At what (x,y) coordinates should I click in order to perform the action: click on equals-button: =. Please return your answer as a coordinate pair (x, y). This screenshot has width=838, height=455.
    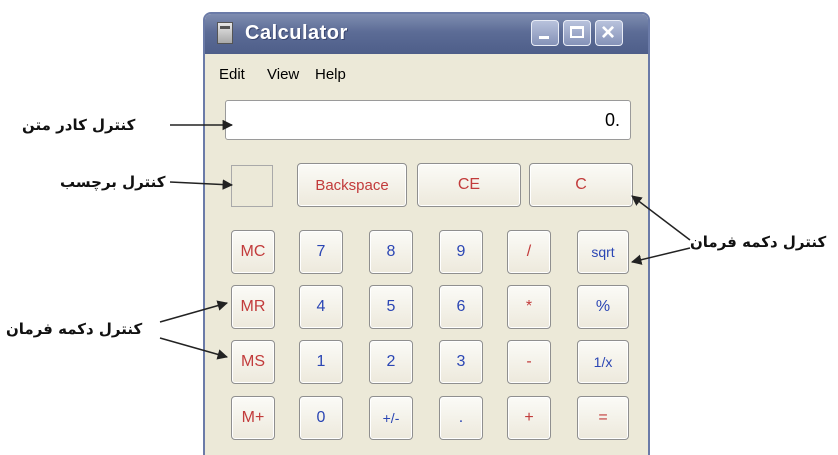
    Looking at the image, I should click on (603, 418).